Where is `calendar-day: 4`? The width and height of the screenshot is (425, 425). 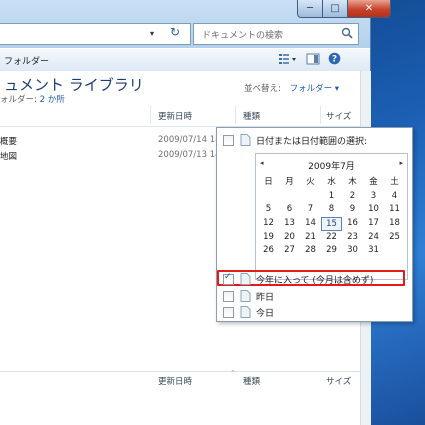
calendar-day: 4 is located at coordinates (394, 197).